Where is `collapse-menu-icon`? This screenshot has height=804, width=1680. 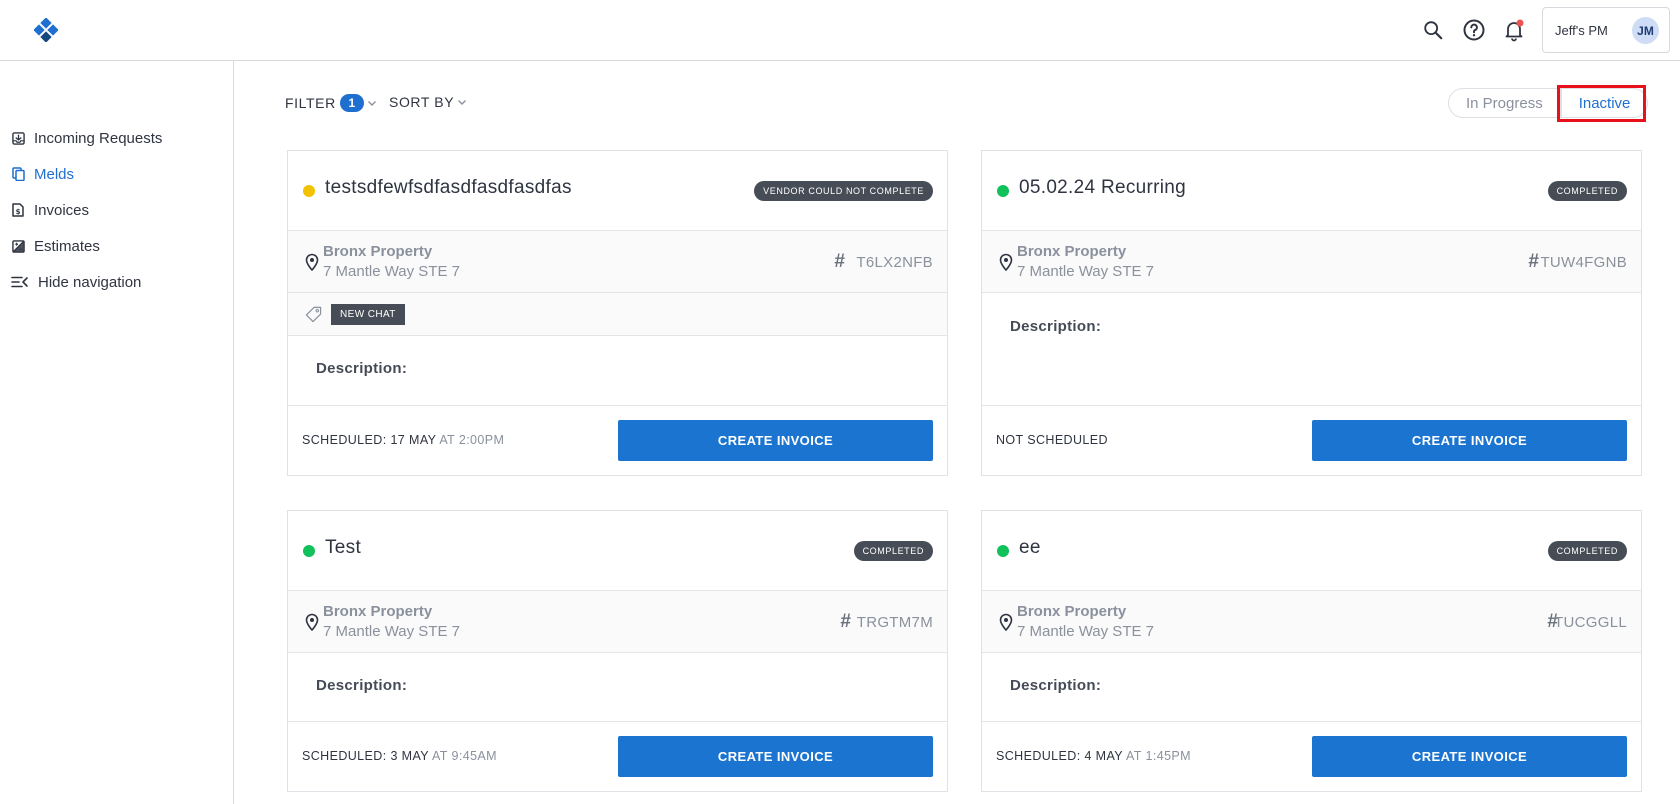
collapse-menu-icon is located at coordinates (19, 282).